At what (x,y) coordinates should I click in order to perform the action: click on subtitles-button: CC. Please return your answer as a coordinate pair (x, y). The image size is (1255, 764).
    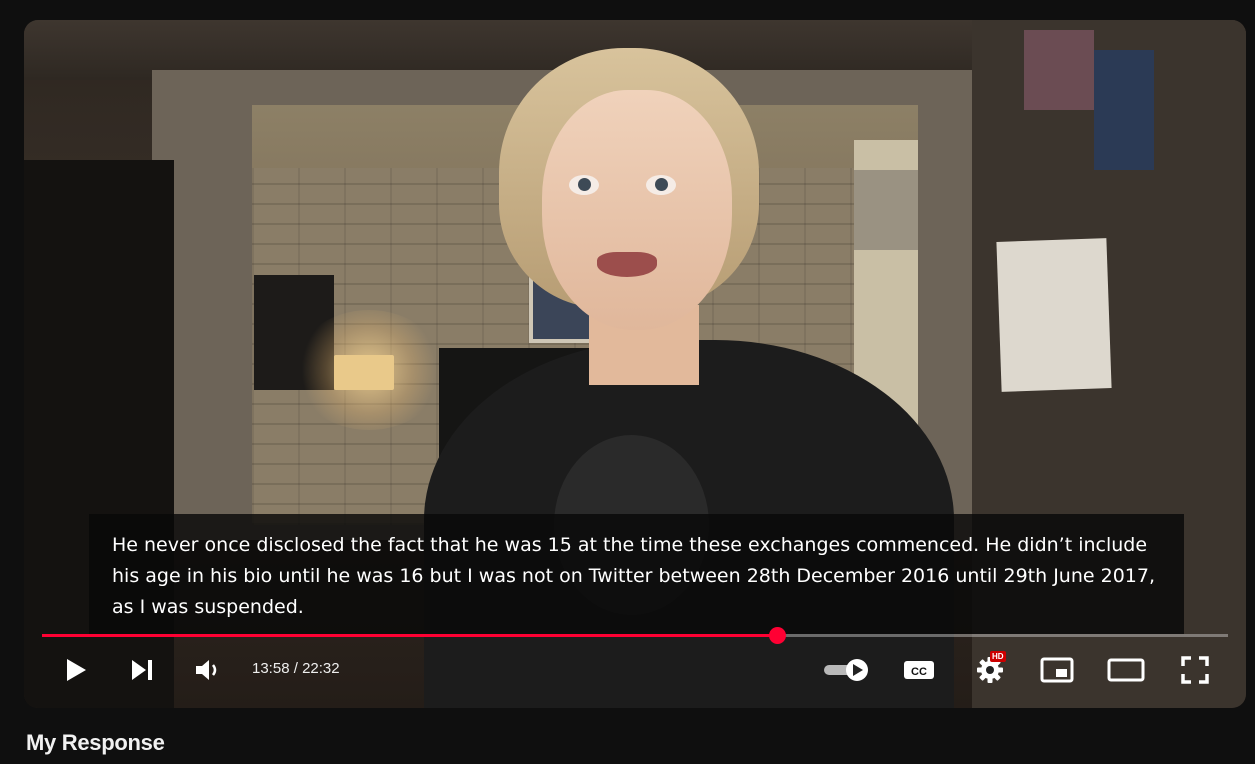
    Looking at the image, I should click on (919, 670).